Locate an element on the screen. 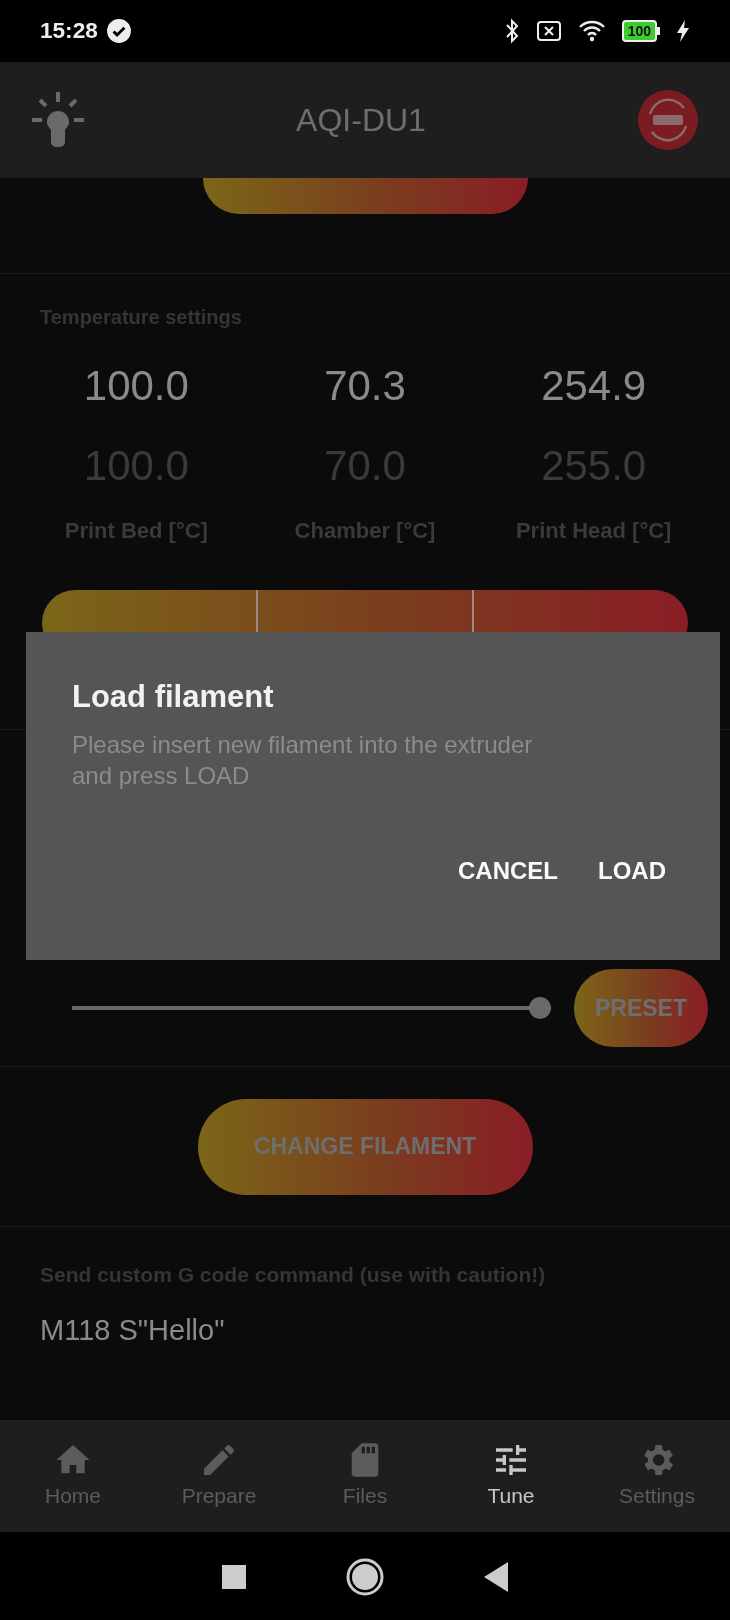 The image size is (730, 1620). charging-bolt-icon is located at coordinates (683, 31).